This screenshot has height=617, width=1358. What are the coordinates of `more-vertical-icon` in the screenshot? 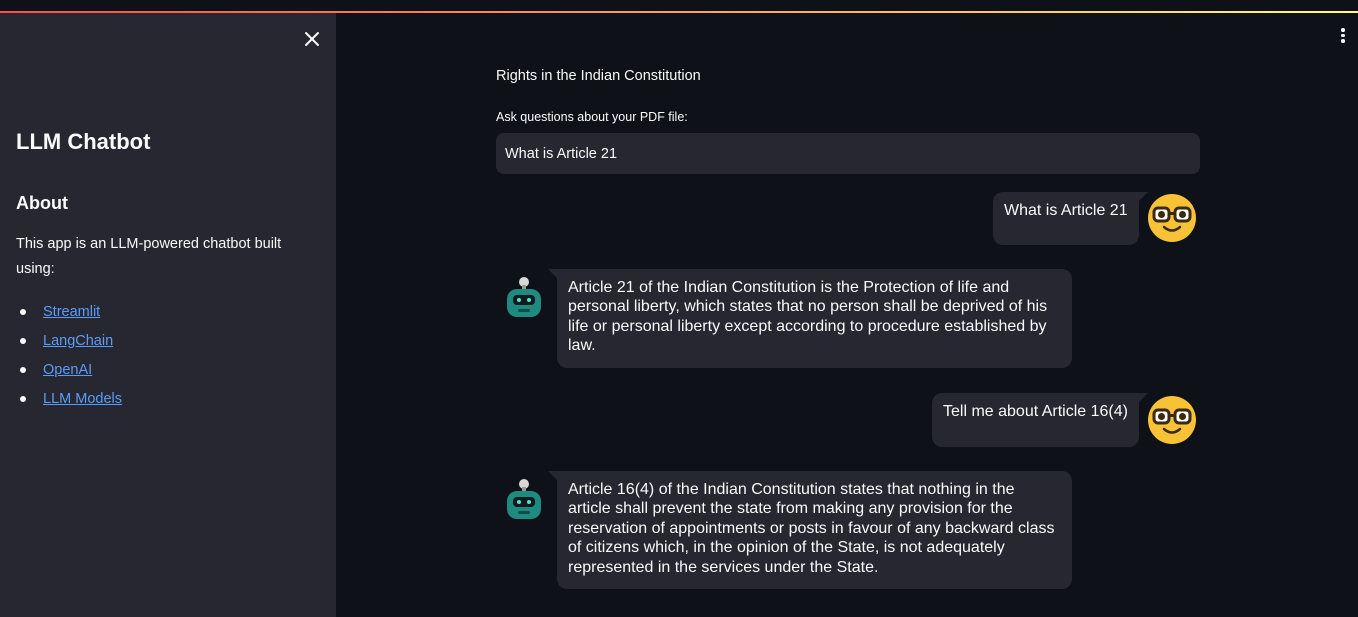 It's located at (1343, 35).